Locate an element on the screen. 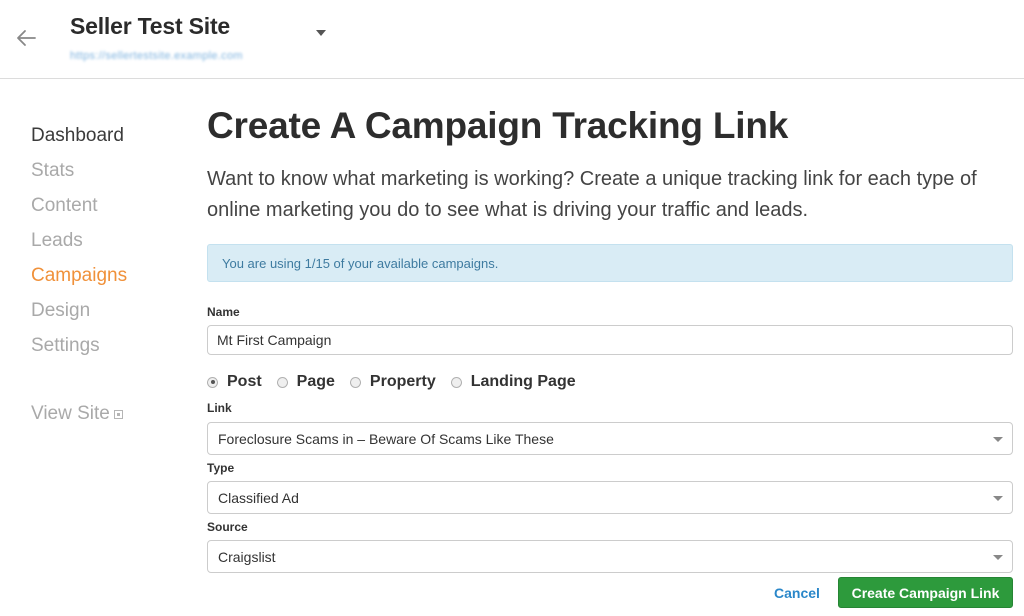 This screenshot has width=1024, height=616. radio-label-property: Property is located at coordinates (402, 381).